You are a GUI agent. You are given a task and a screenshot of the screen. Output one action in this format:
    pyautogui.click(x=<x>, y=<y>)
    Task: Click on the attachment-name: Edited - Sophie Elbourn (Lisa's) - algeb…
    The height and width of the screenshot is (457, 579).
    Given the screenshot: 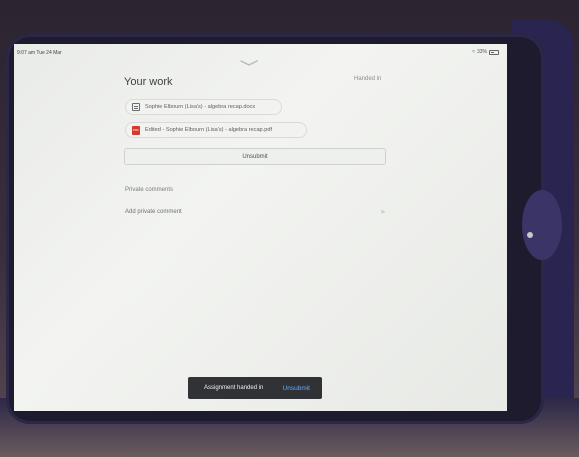 What is the action you would take?
    pyautogui.click(x=208, y=130)
    